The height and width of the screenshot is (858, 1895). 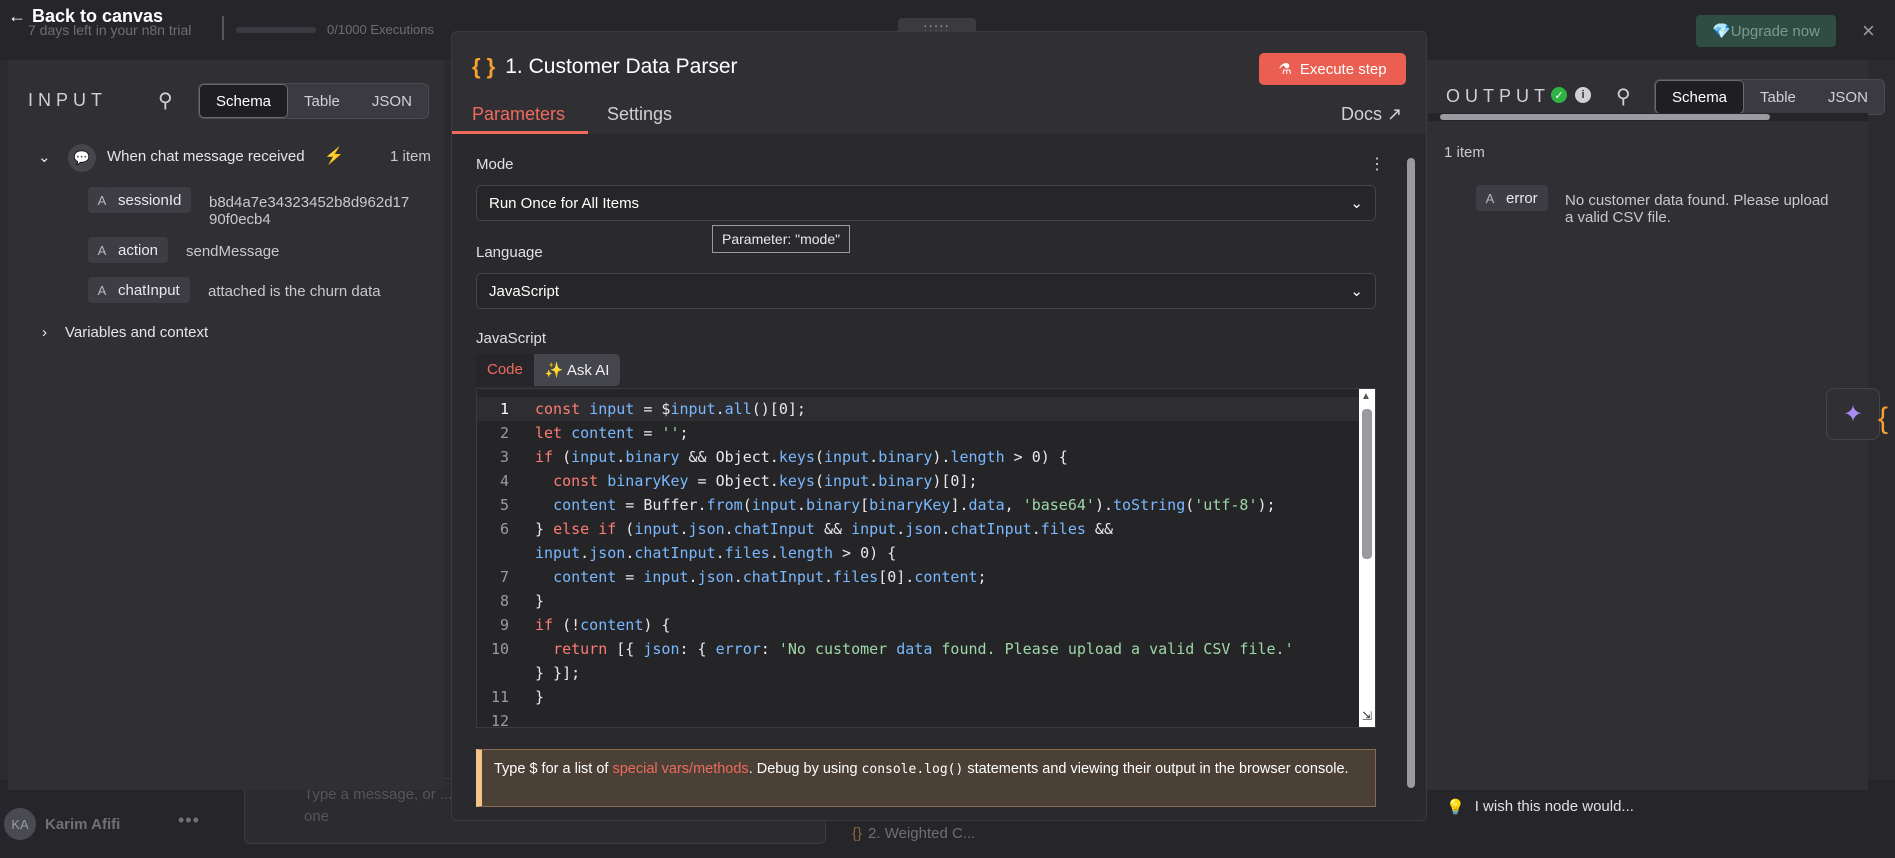 What do you see at coordinates (1605, 117) in the screenshot?
I see `scrollbar-thumb` at bounding box center [1605, 117].